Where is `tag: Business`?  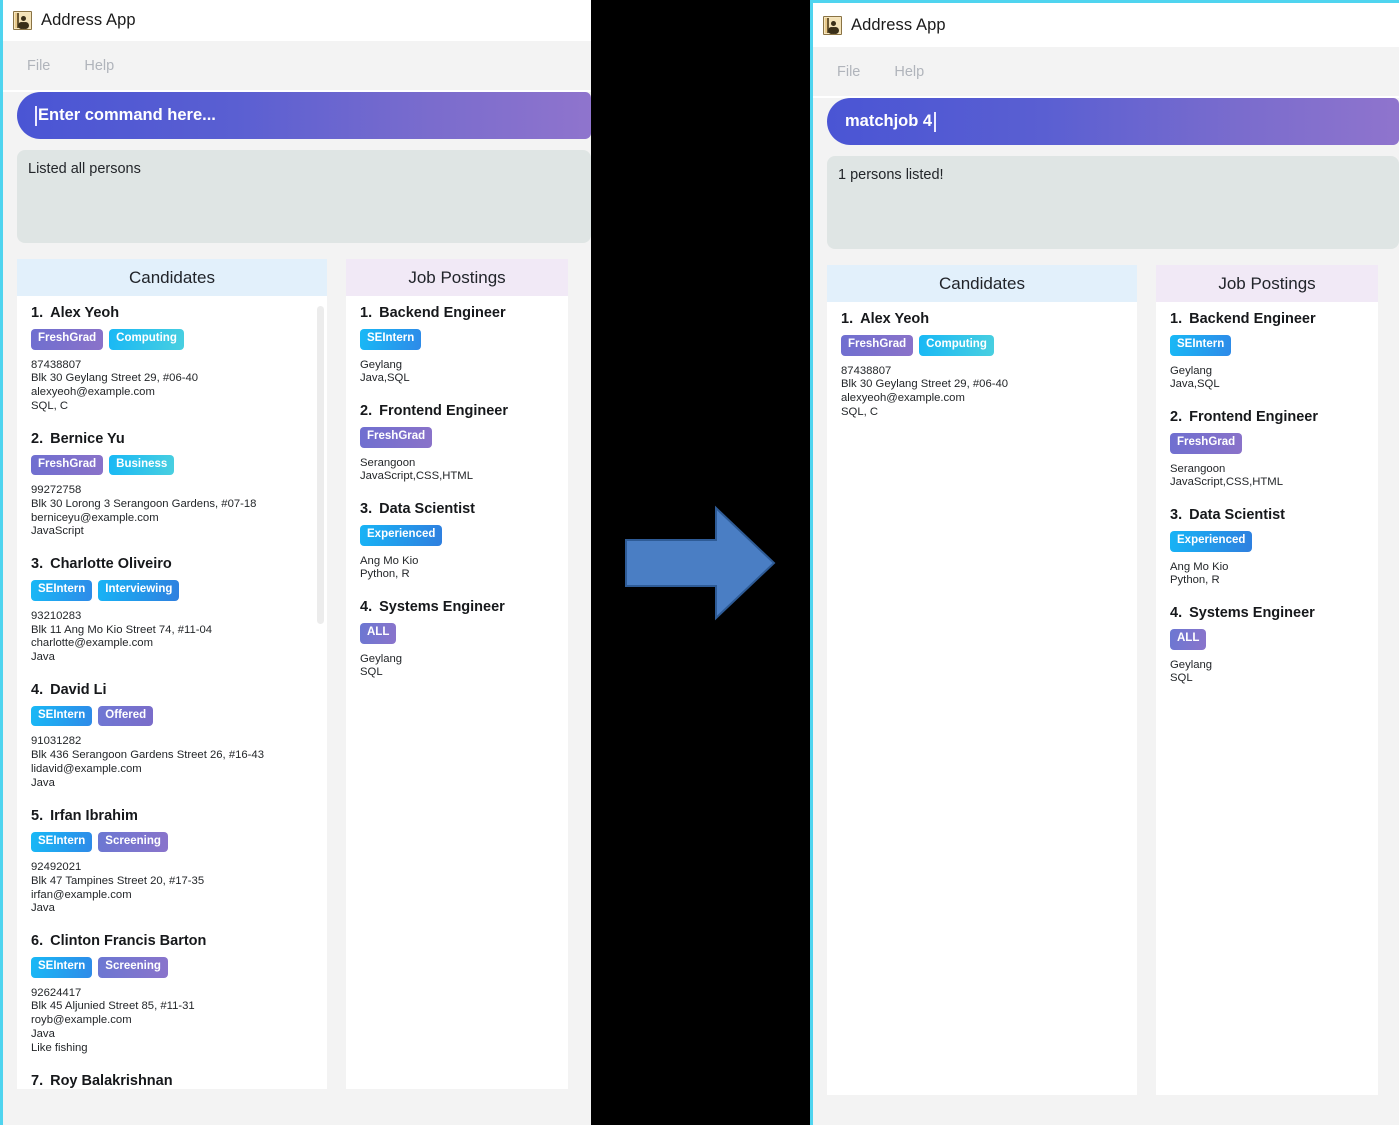 tag: Business is located at coordinates (142, 465).